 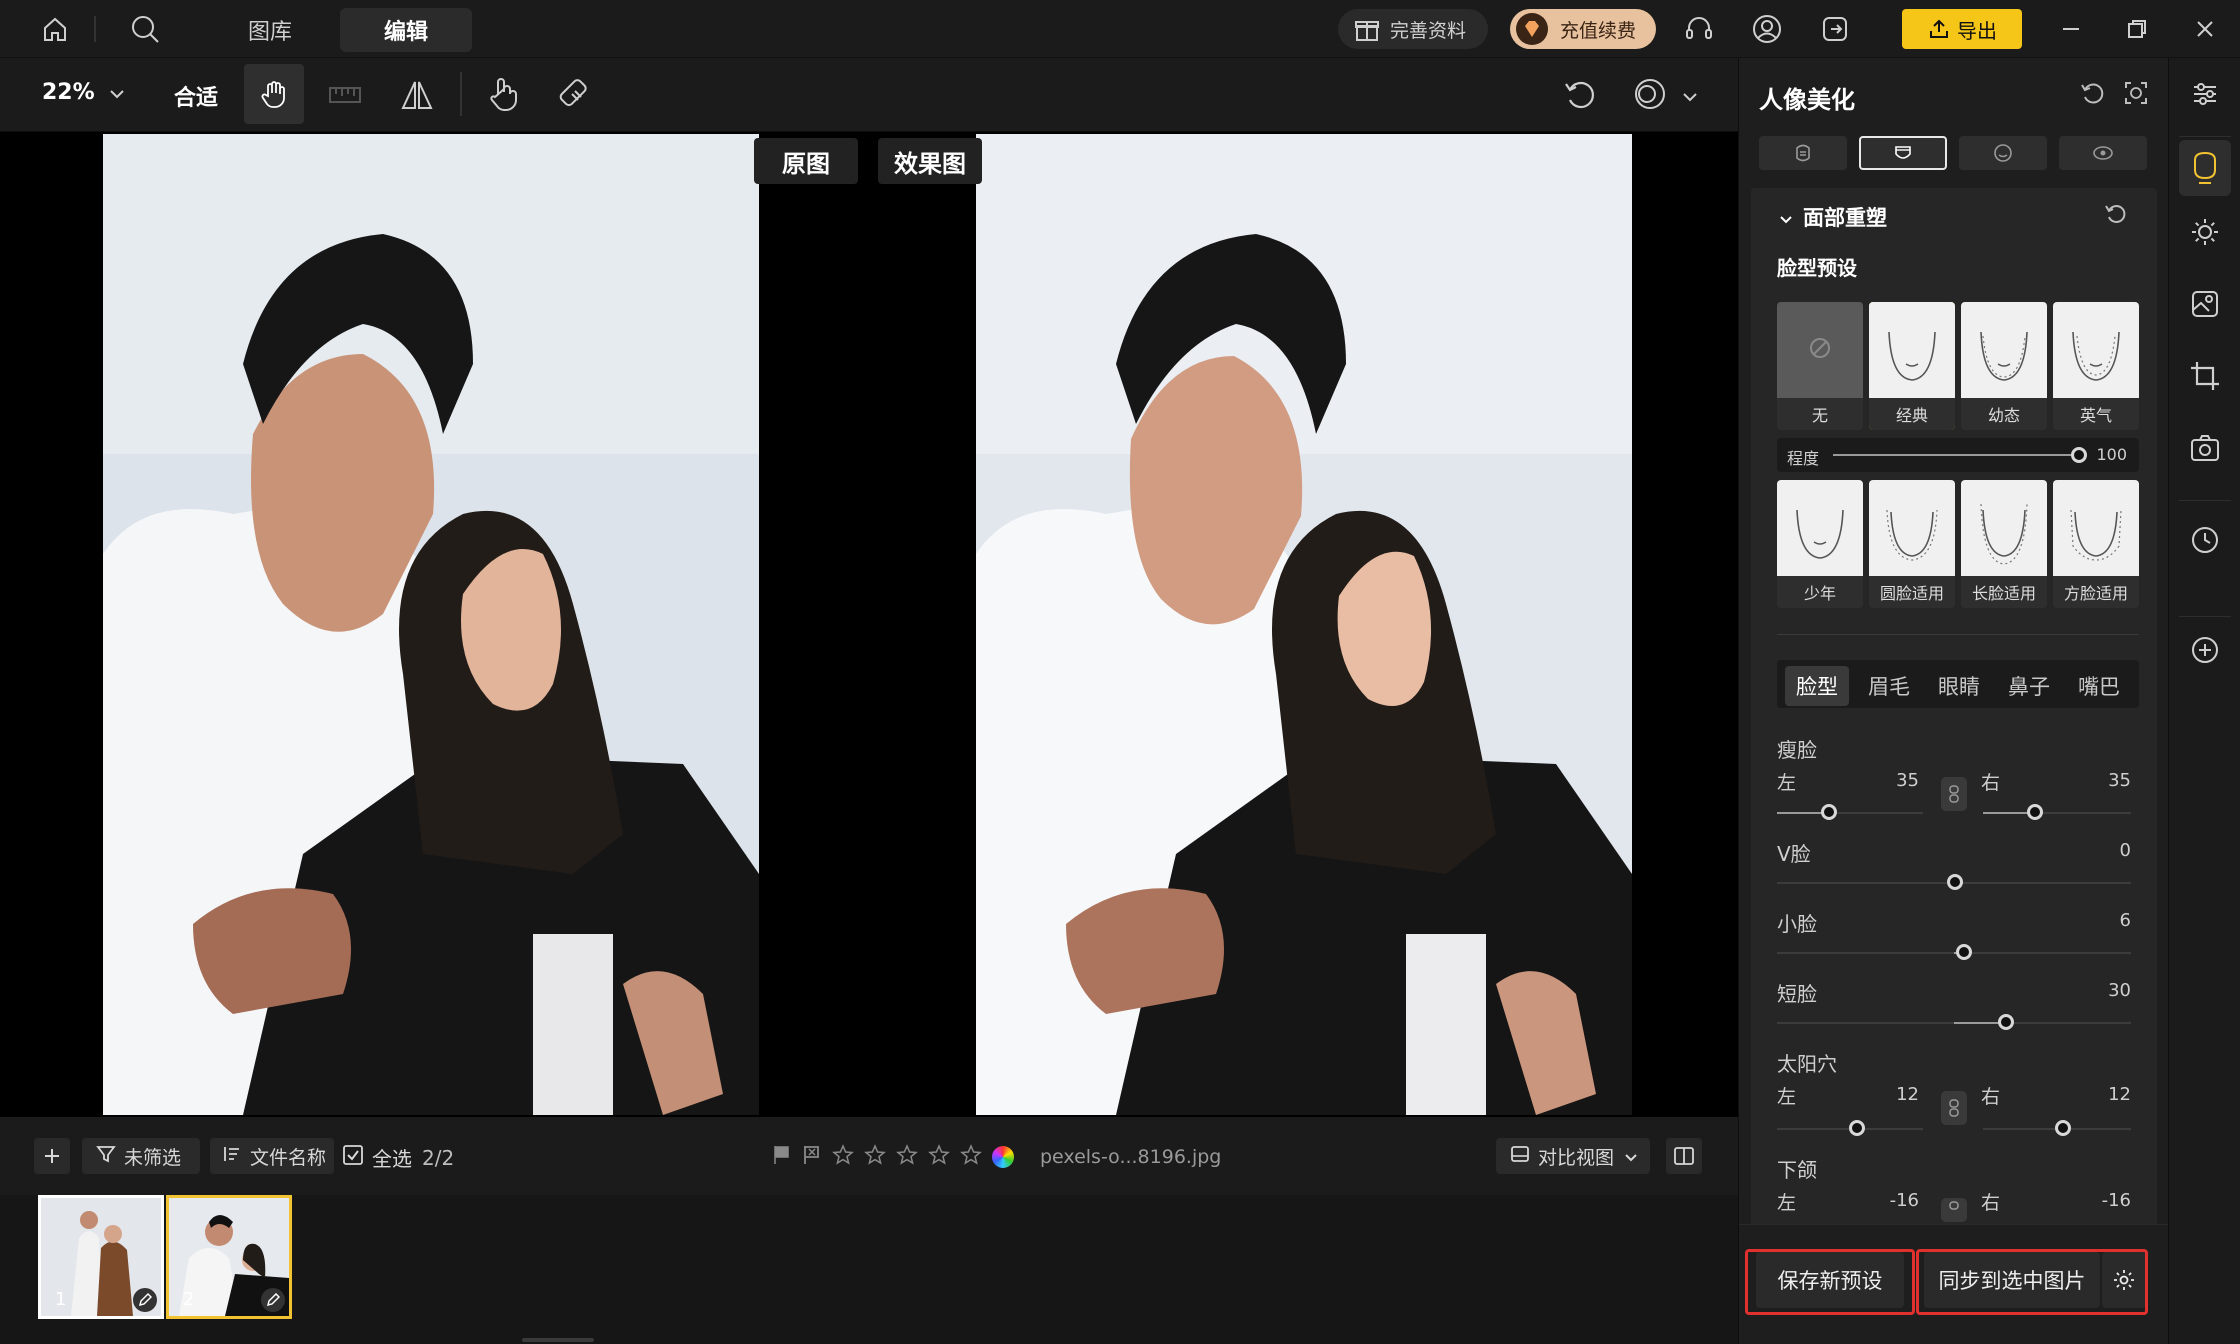 What do you see at coordinates (2125, 920) in the screenshot?
I see `small-face-value: 6` at bounding box center [2125, 920].